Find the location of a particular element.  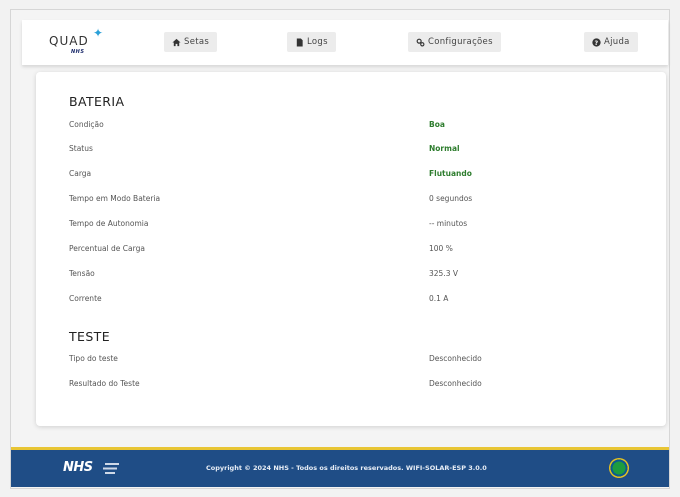

row-label: Carga is located at coordinates (80, 173).